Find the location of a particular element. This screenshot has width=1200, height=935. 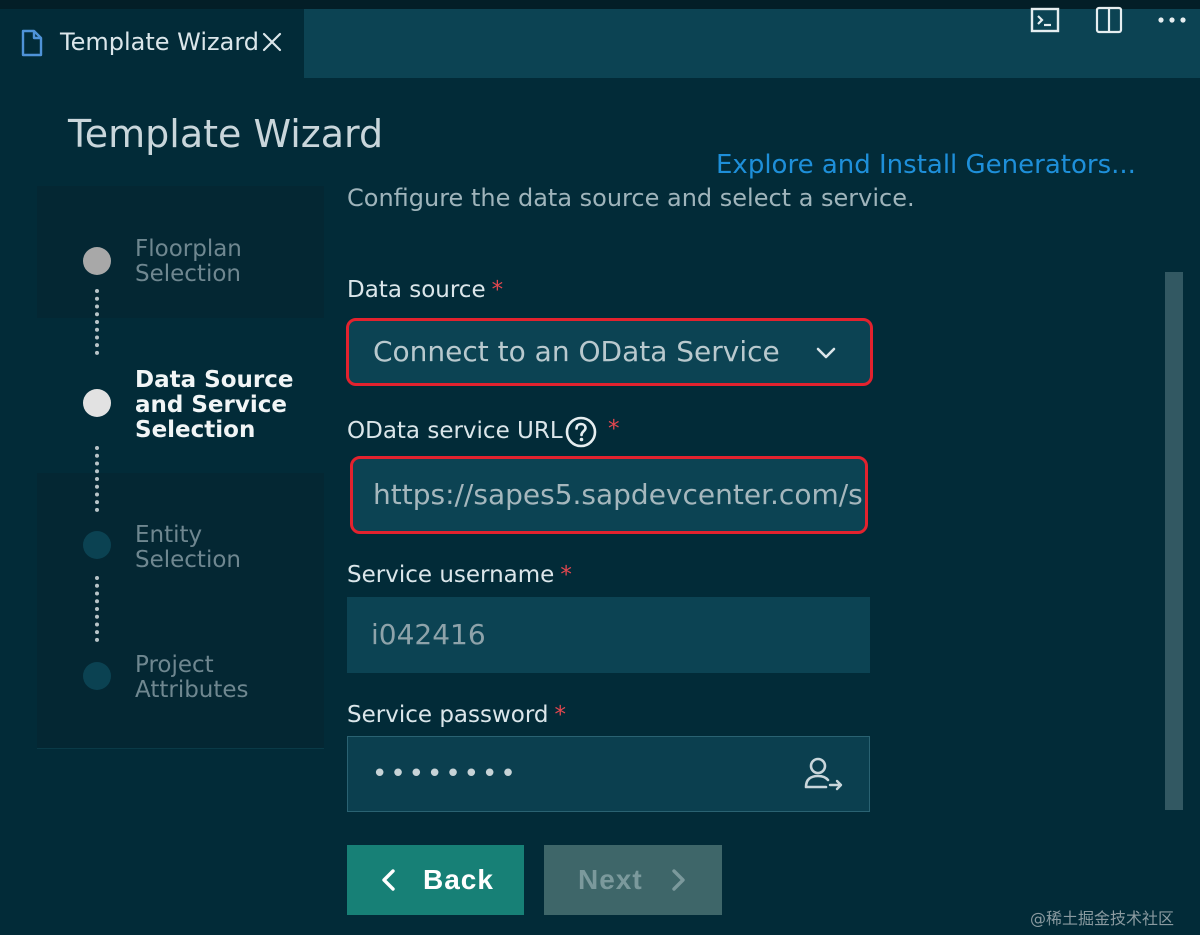

step-project-attributes is located at coordinates (180, 841).